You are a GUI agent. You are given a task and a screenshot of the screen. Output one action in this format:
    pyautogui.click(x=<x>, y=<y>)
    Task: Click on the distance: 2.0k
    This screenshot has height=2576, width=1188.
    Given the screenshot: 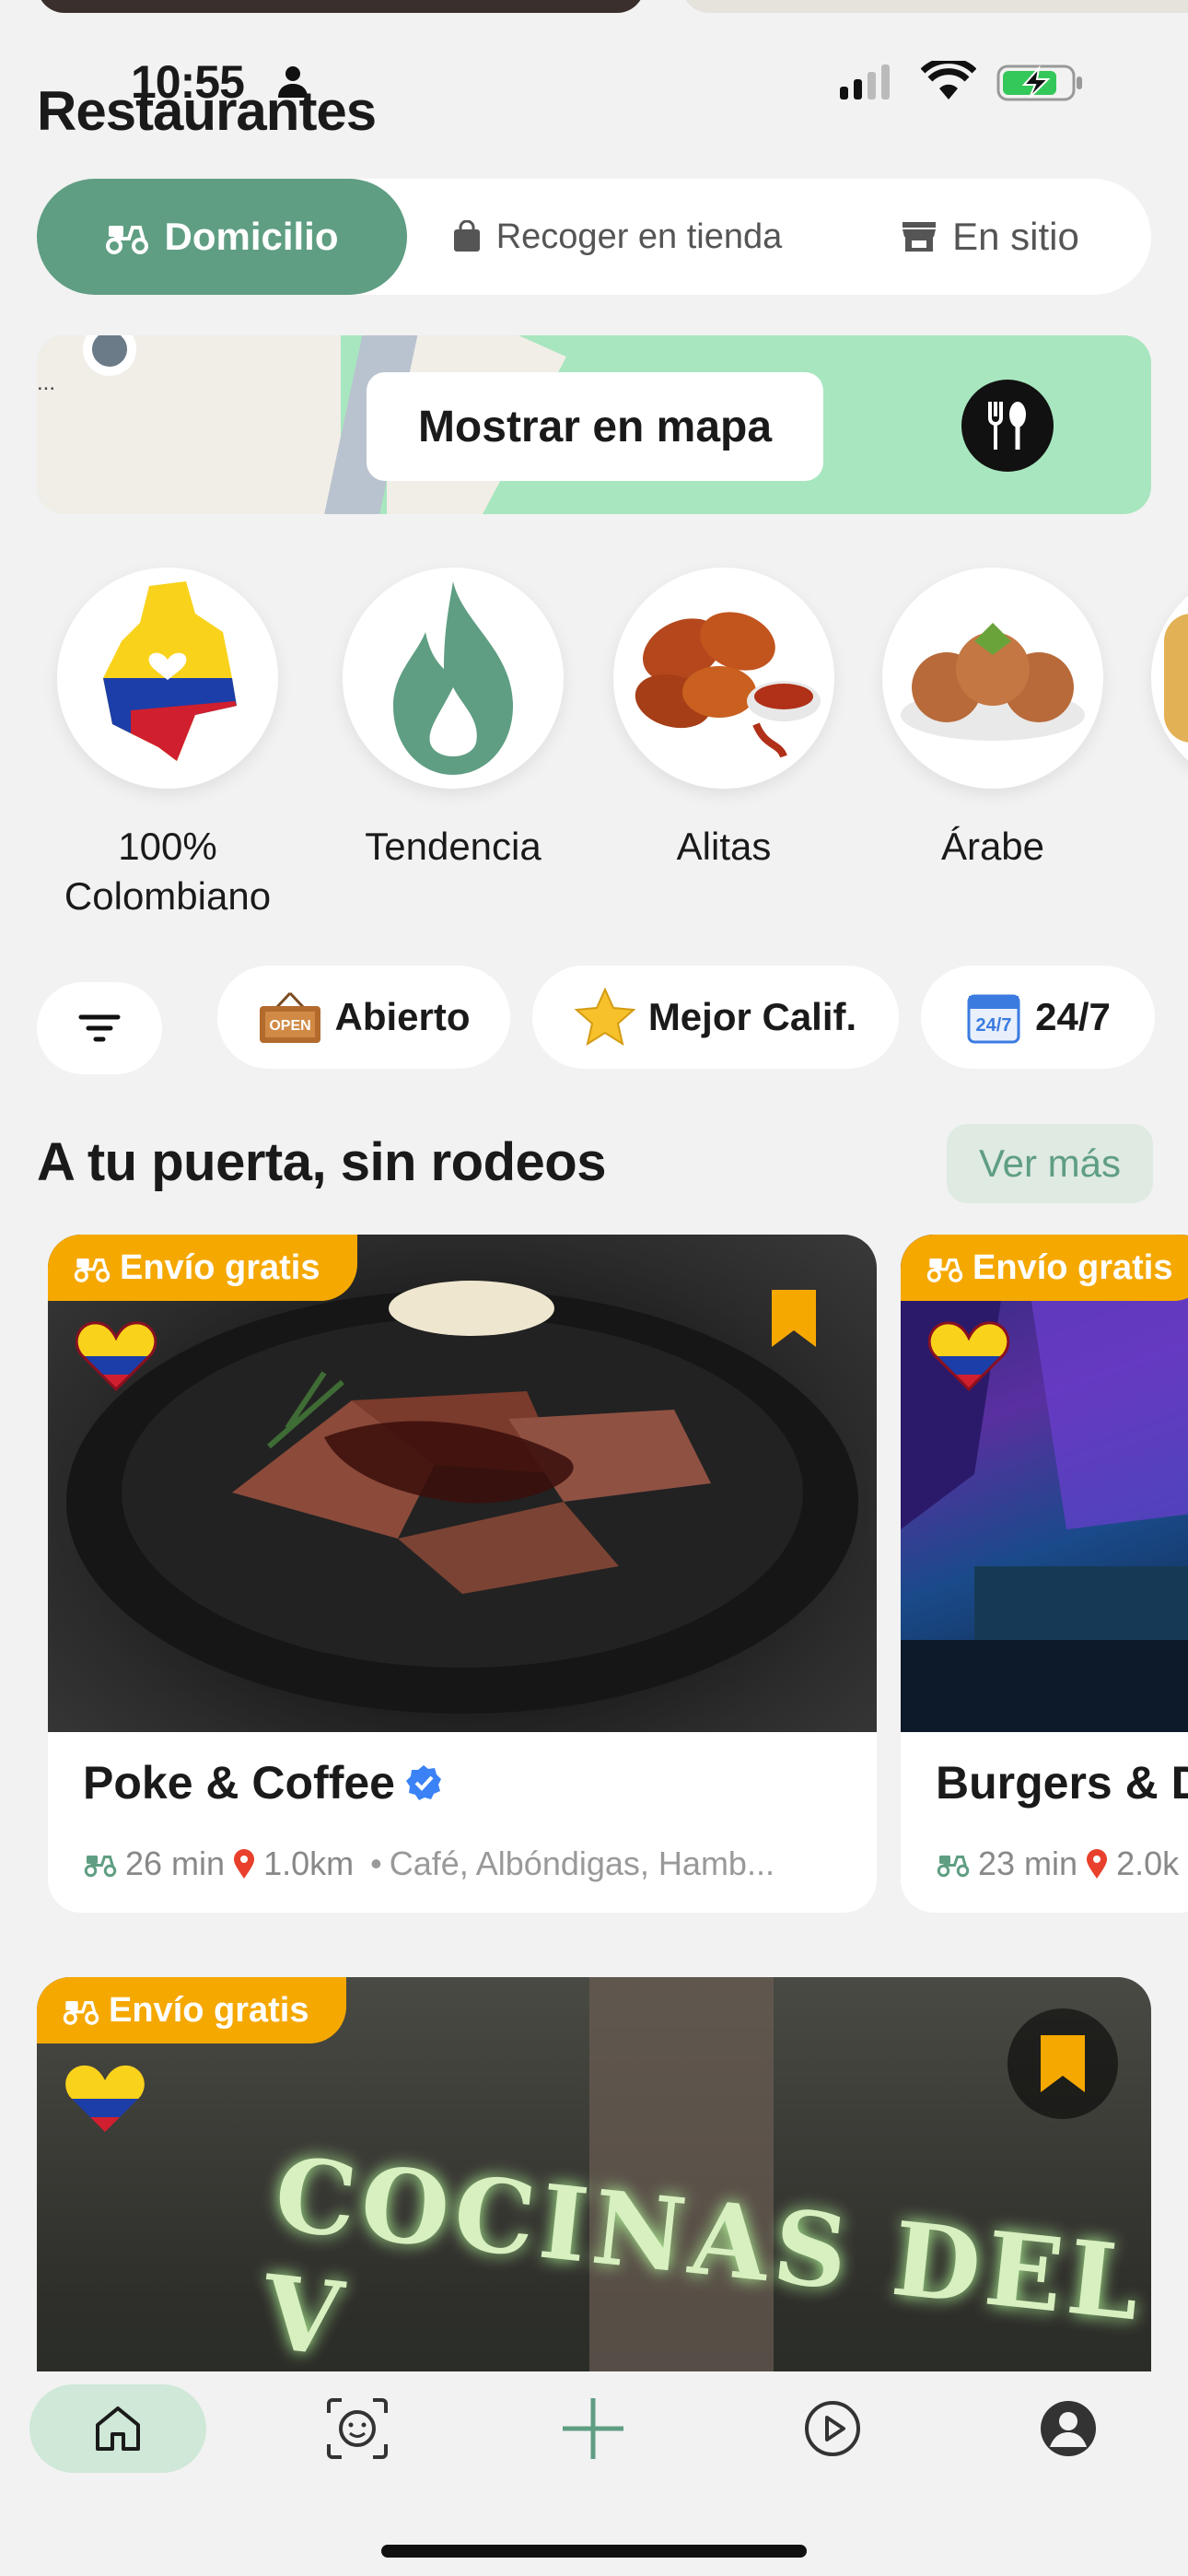 What is the action you would take?
    pyautogui.click(x=1148, y=1863)
    